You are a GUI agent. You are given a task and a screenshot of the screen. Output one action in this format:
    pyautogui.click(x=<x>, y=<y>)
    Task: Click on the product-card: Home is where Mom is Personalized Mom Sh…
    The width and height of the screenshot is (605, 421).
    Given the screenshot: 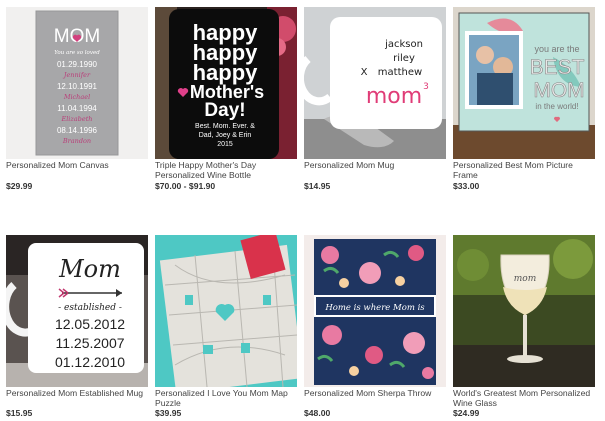 What is the action you would take?
    pyautogui.click(x=375, y=326)
    